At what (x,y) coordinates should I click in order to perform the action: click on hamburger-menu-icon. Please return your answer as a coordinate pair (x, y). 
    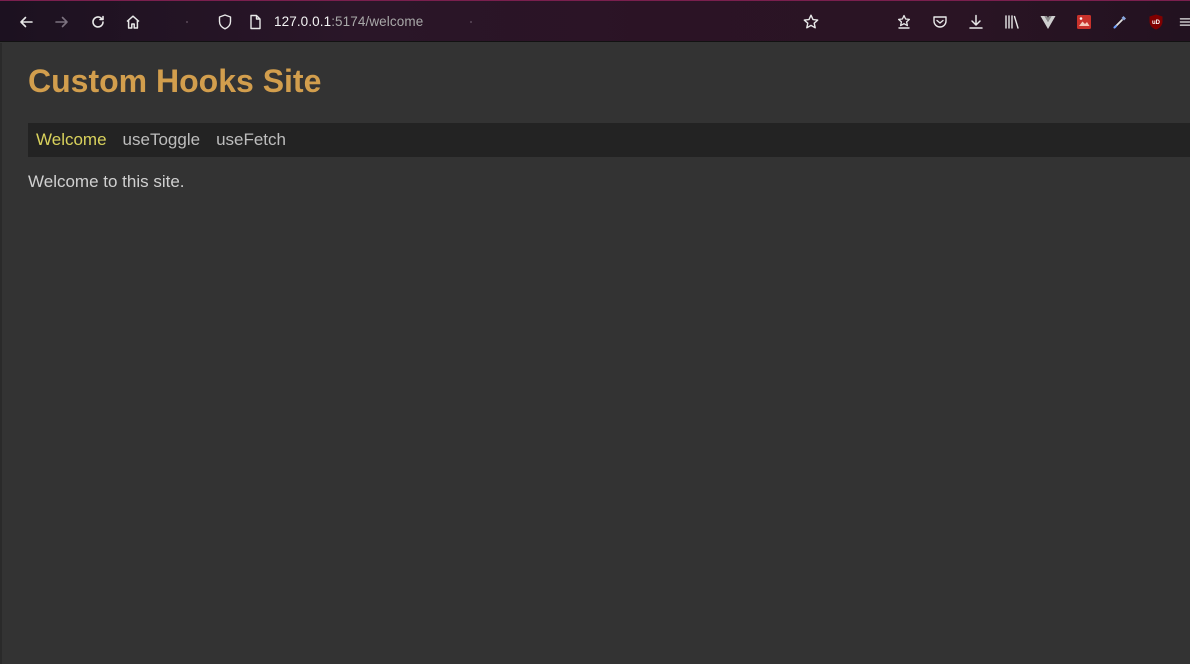
    Looking at the image, I should click on (1184, 22).